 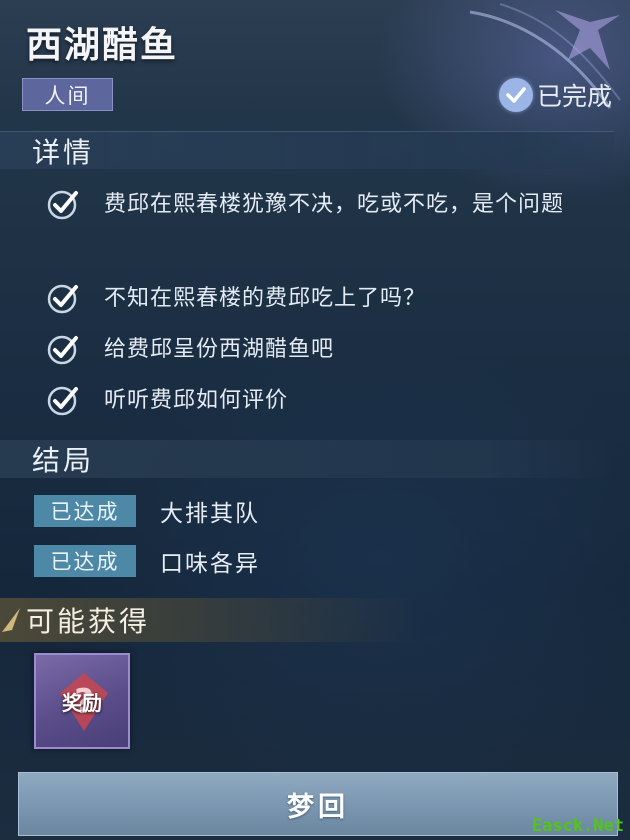 I want to click on ending-item: 已达成 大排其队, so click(x=147, y=511).